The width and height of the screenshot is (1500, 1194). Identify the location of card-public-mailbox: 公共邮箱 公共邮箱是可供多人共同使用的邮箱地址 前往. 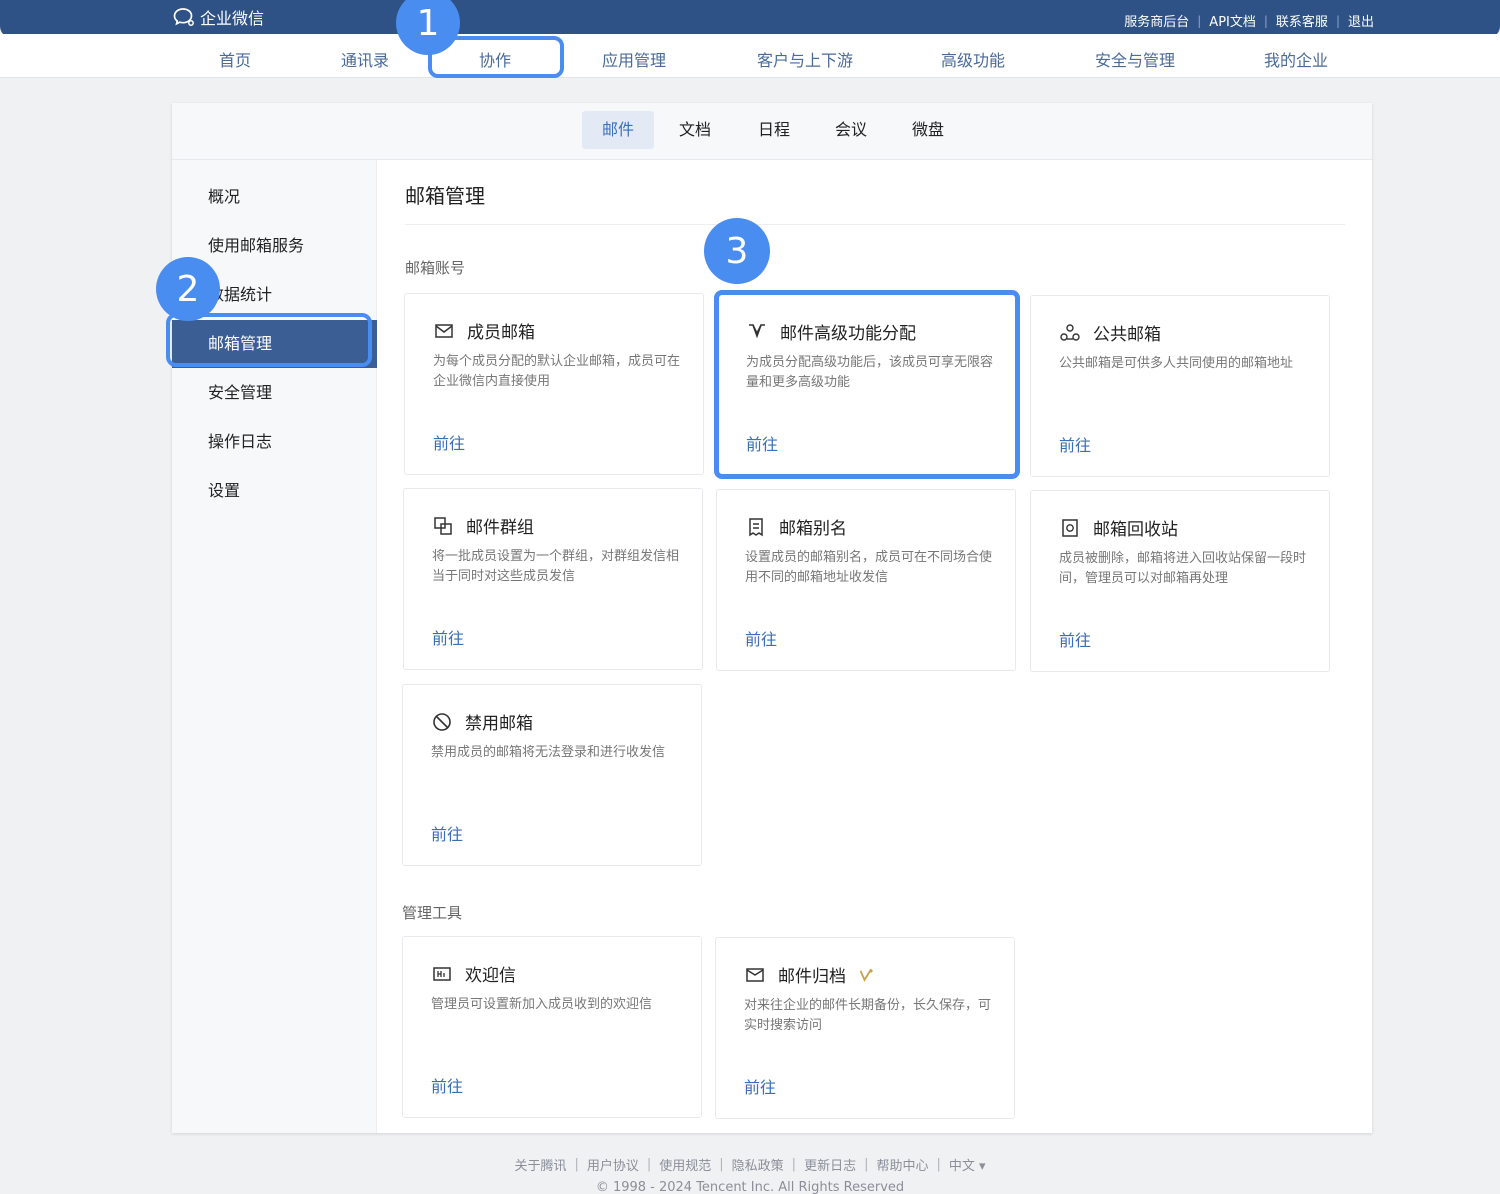
(1180, 386).